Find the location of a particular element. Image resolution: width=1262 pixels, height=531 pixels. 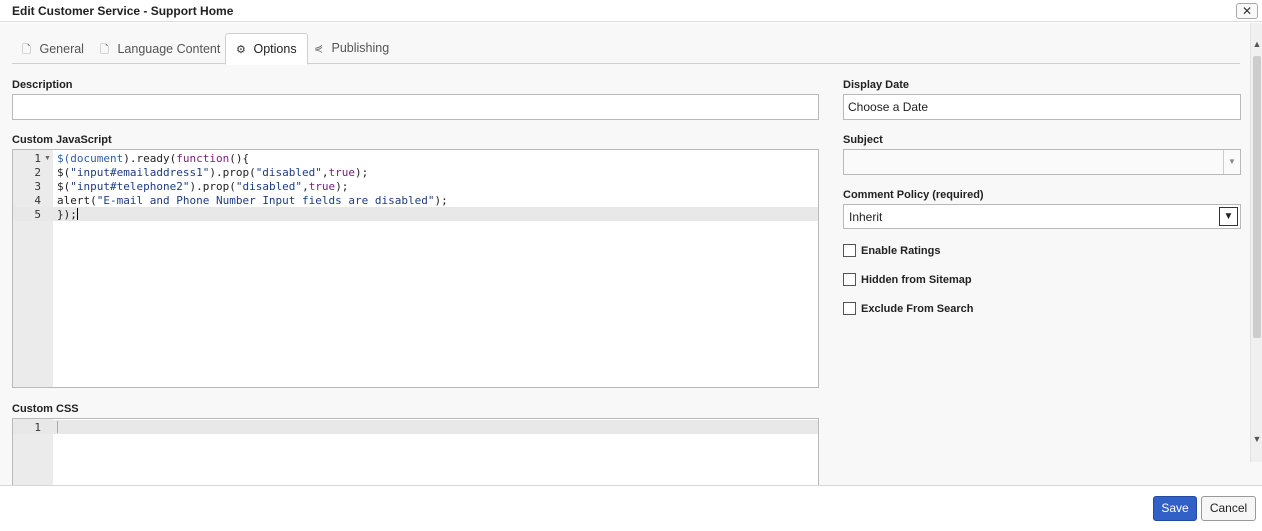

vertical-scrollbar: ▲ ▼ is located at coordinates (1256, 242).